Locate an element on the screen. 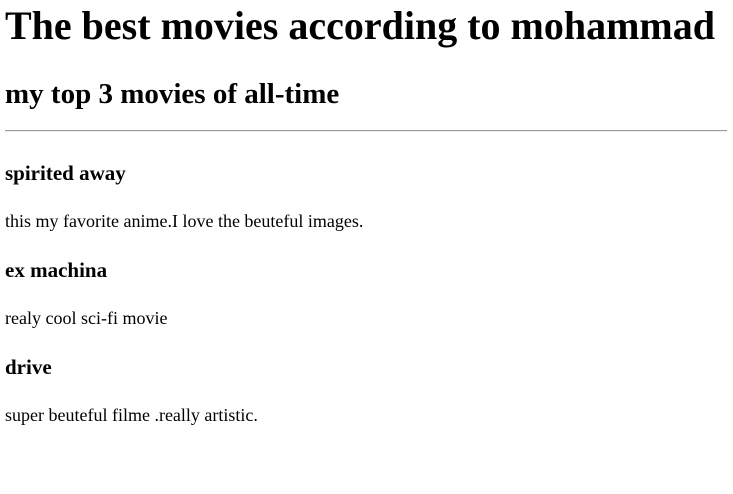  movie-description: realy cool sci-fi movie is located at coordinates (86, 318).